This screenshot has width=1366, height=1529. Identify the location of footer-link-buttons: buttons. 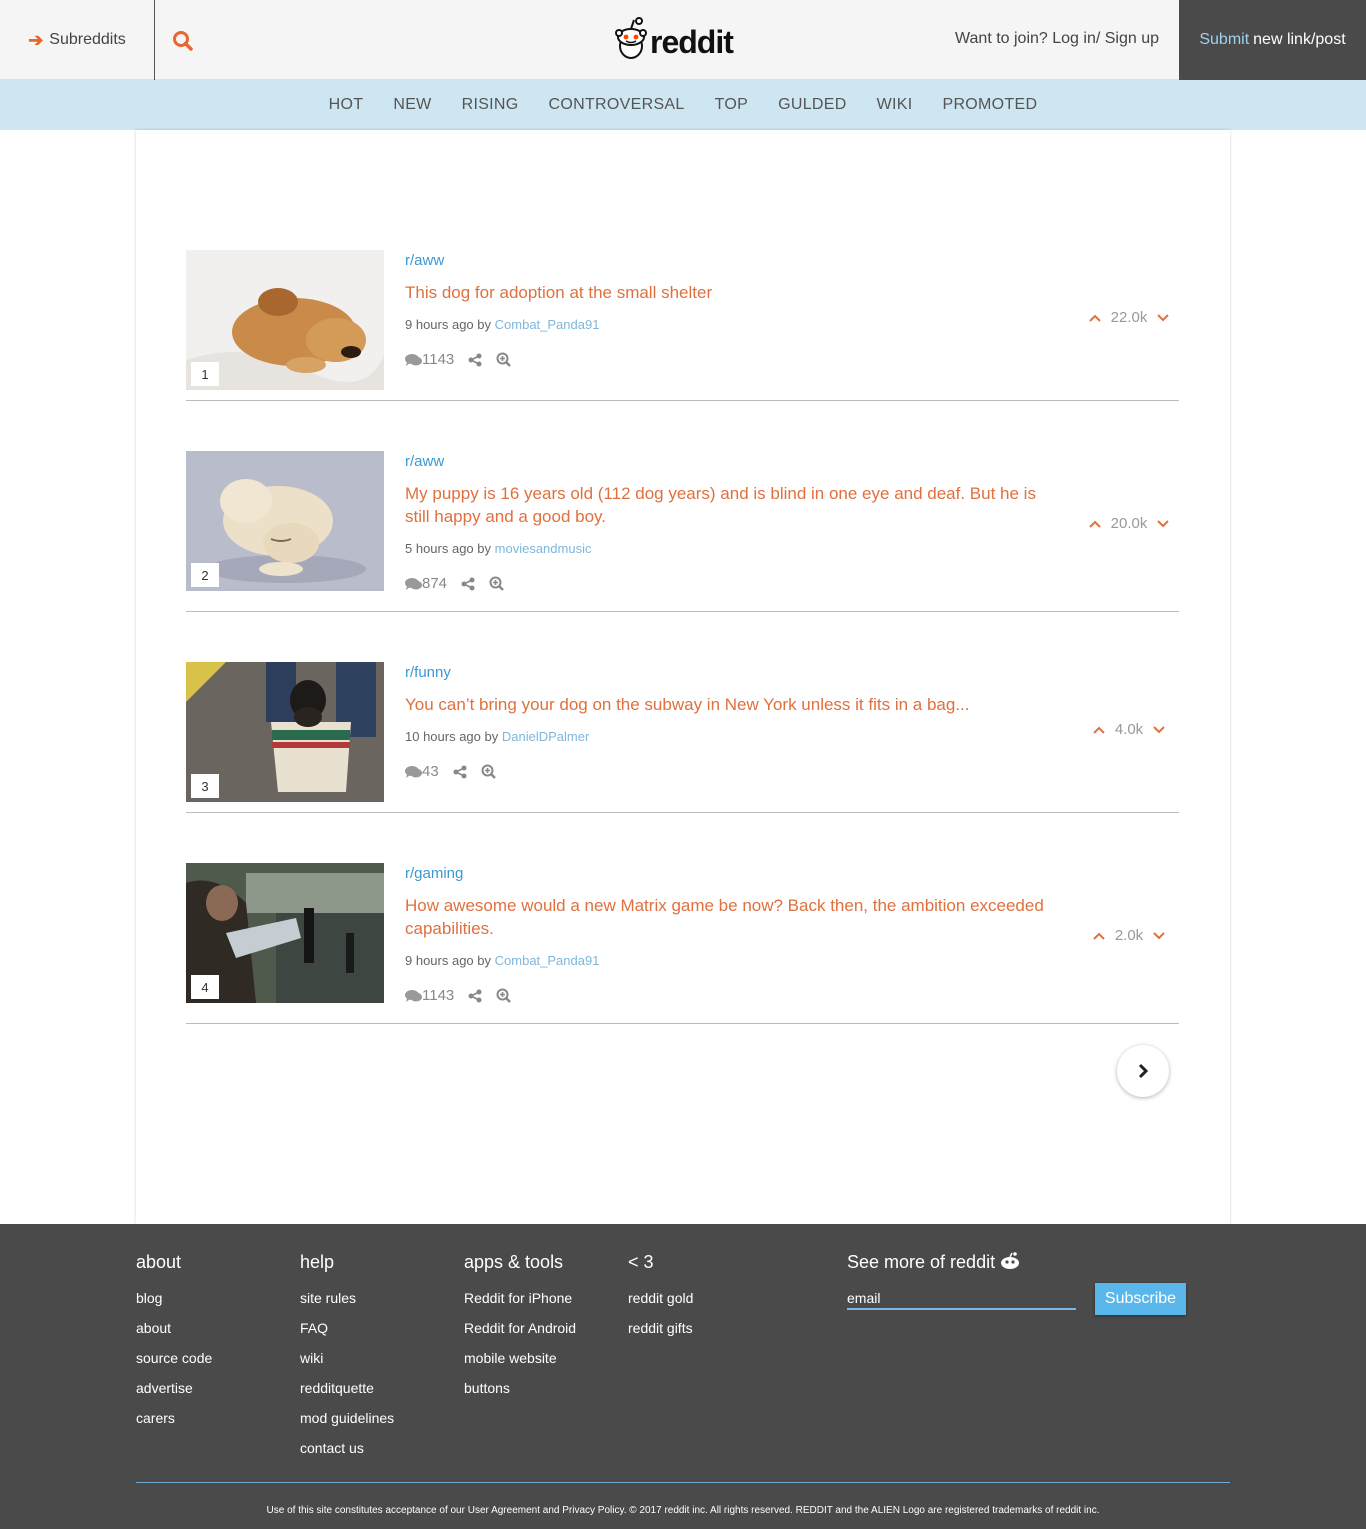
(520, 1388).